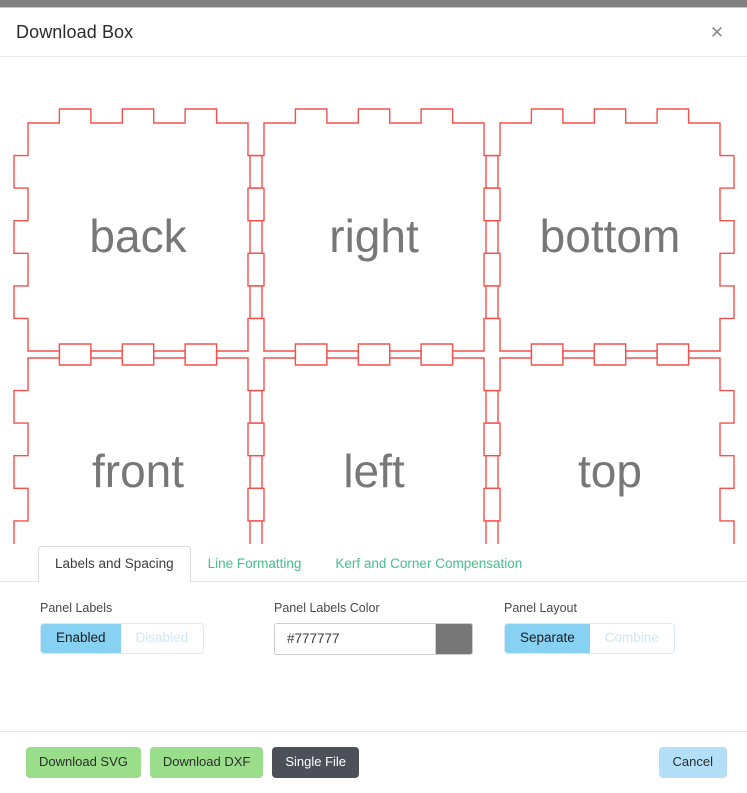 The width and height of the screenshot is (747, 793). I want to click on panel-outline-top, so click(610, 443).